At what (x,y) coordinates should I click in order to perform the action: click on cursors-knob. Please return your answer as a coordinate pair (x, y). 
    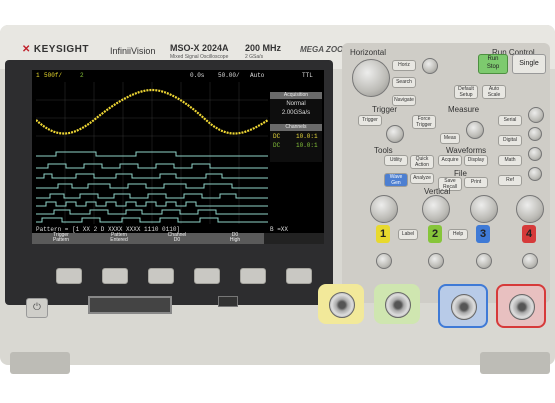
    Looking at the image, I should click on (475, 130).